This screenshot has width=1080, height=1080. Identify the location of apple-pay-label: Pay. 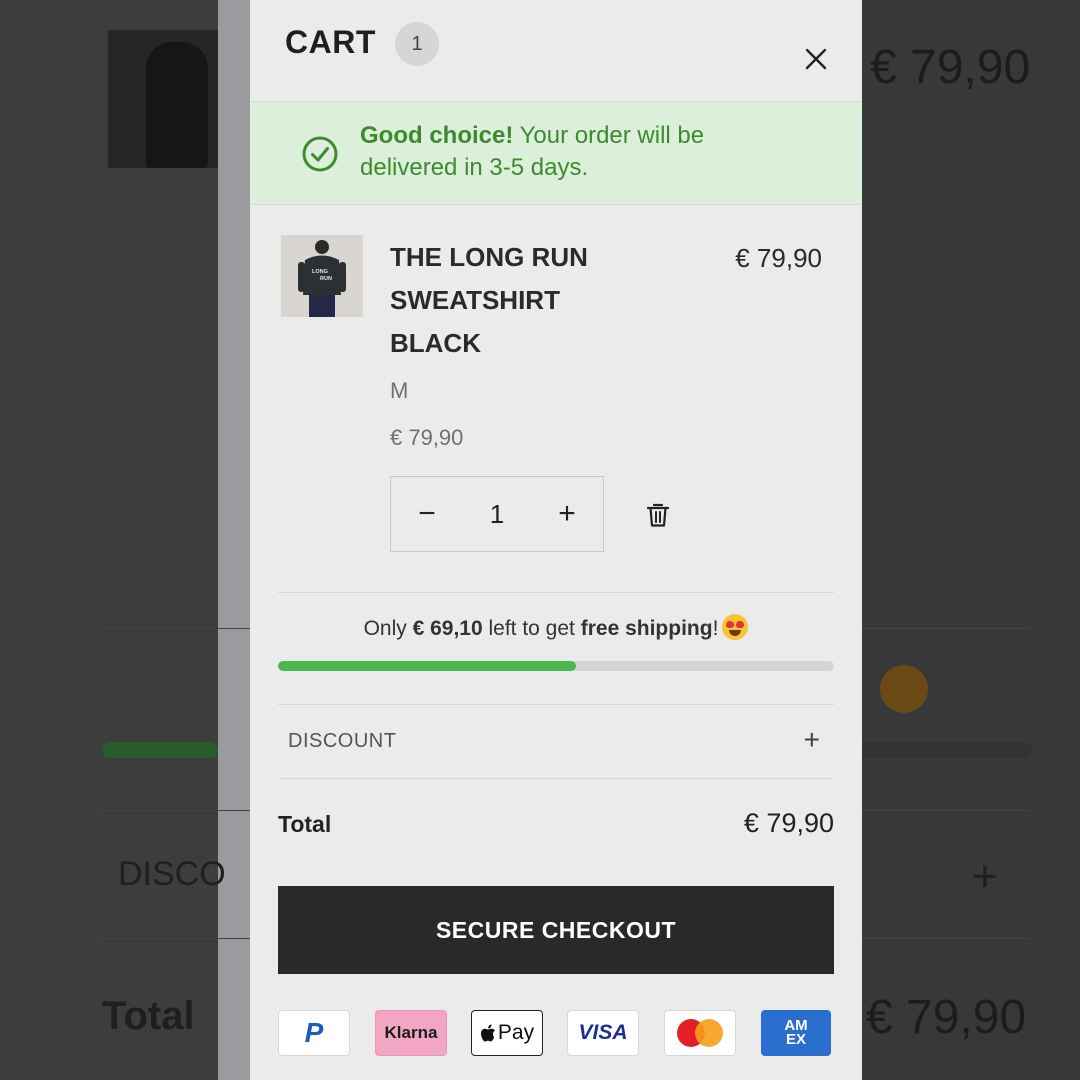
(516, 1032).